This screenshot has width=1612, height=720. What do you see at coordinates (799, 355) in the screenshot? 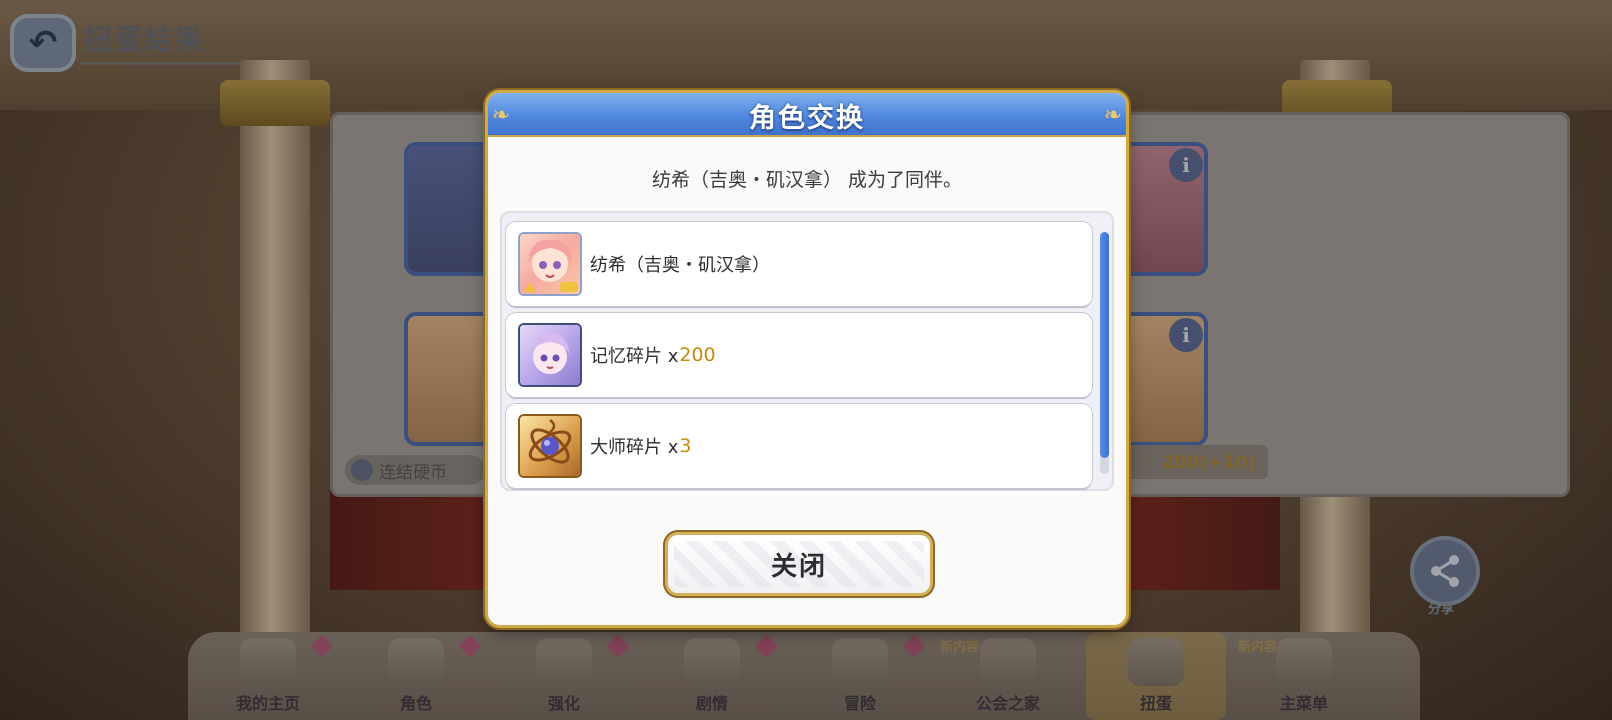
I see `list-item: 记忆碎片 x 200` at bounding box center [799, 355].